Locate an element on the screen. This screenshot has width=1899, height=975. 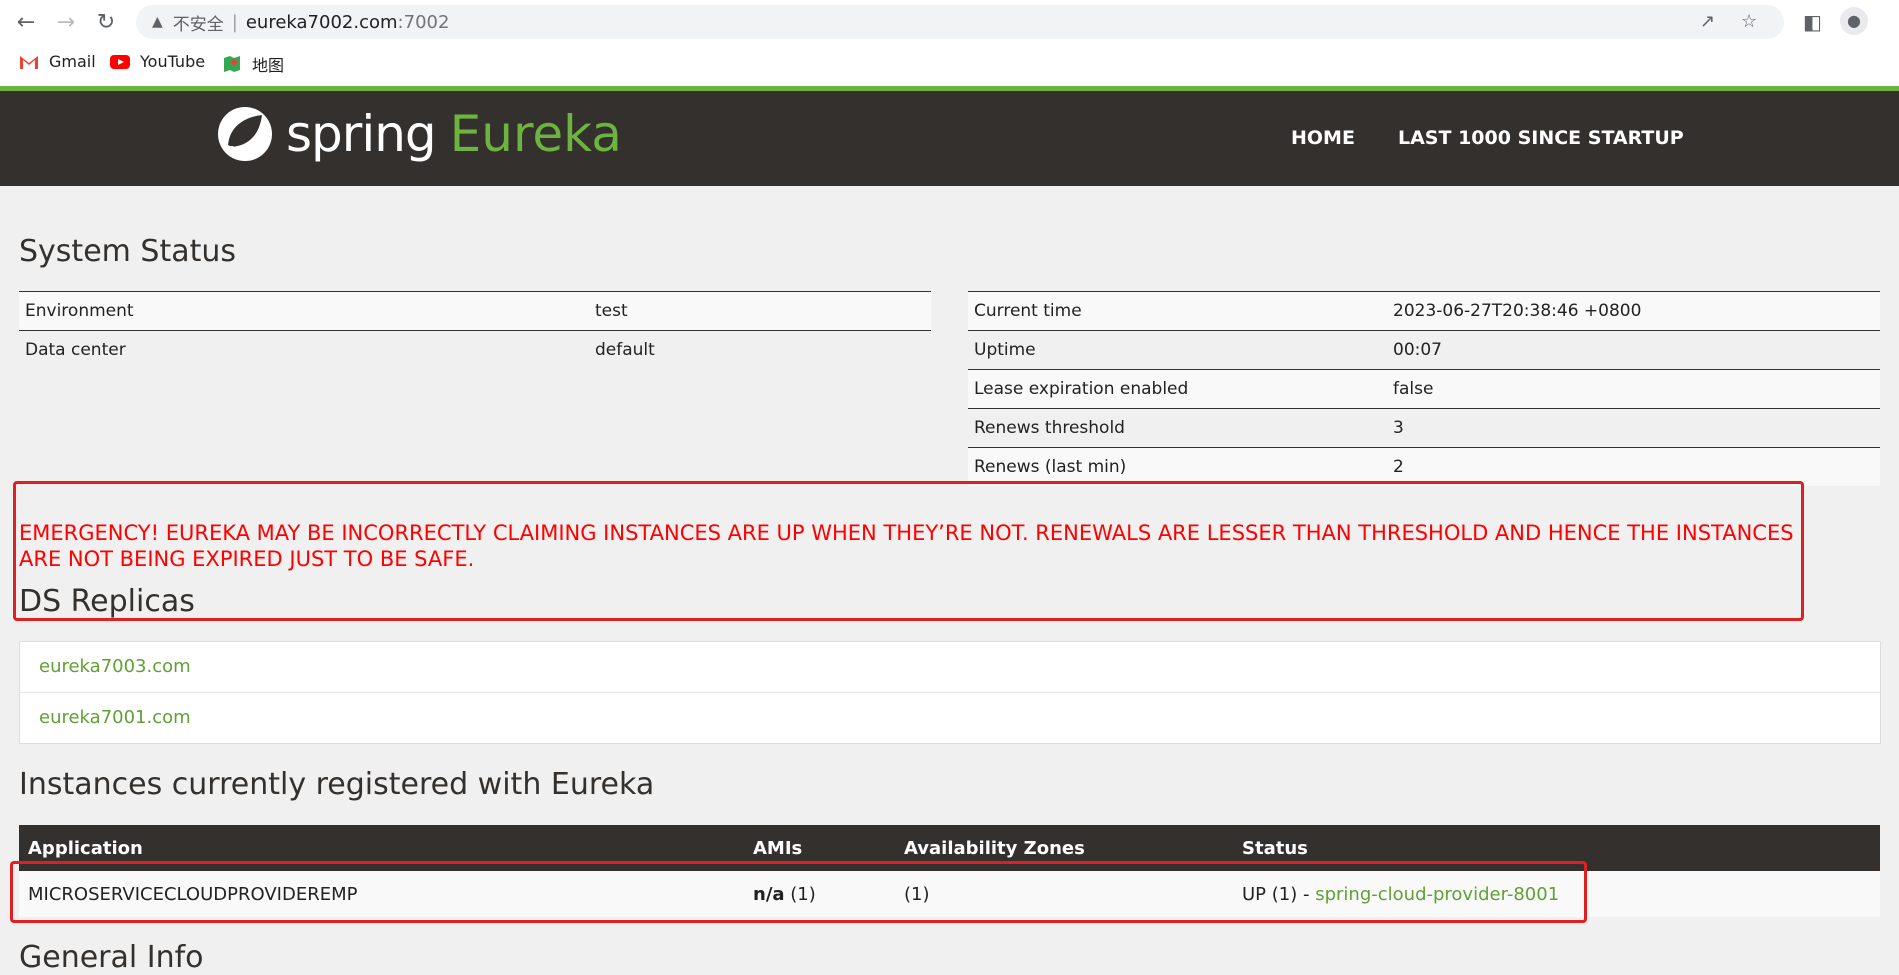
spring-leaf-icon is located at coordinates (245, 134).